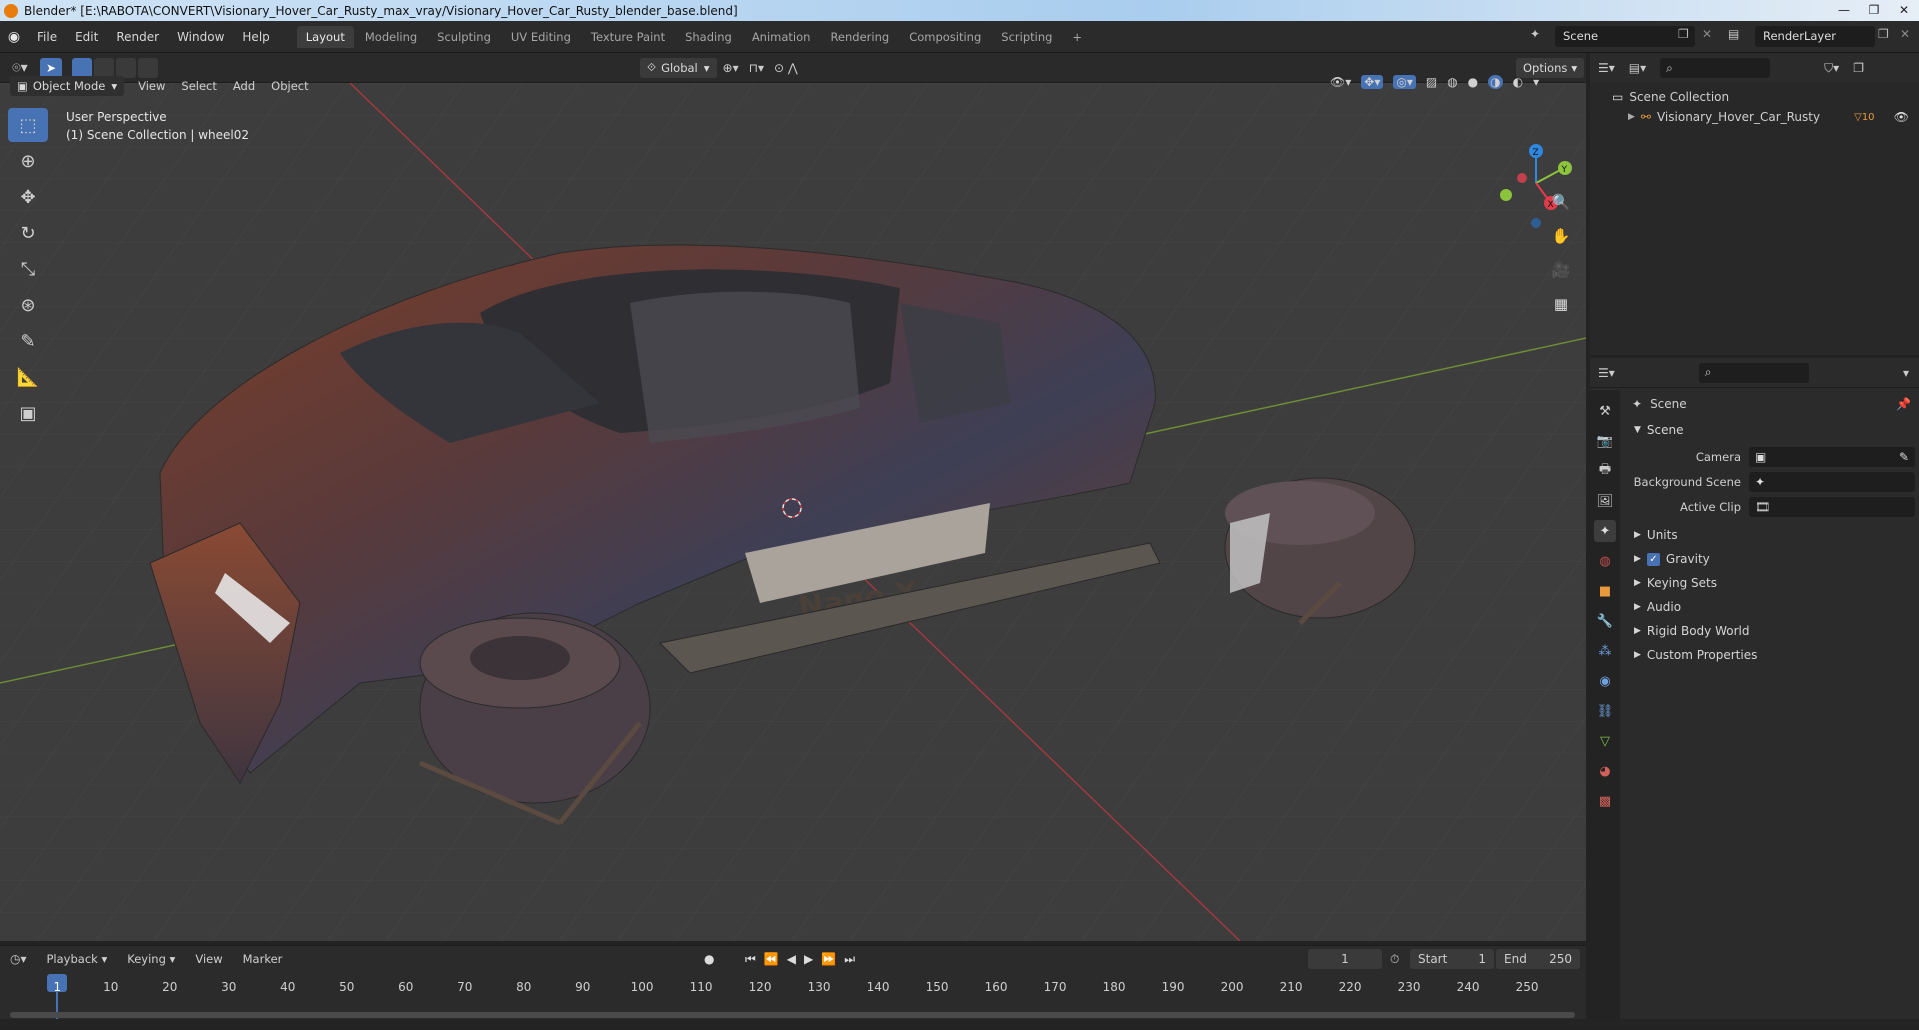 Image resolution: width=1919 pixels, height=1030 pixels. Describe the element at coordinates (1026, 37) in the screenshot. I see `tab-scripting: Scripting` at that location.